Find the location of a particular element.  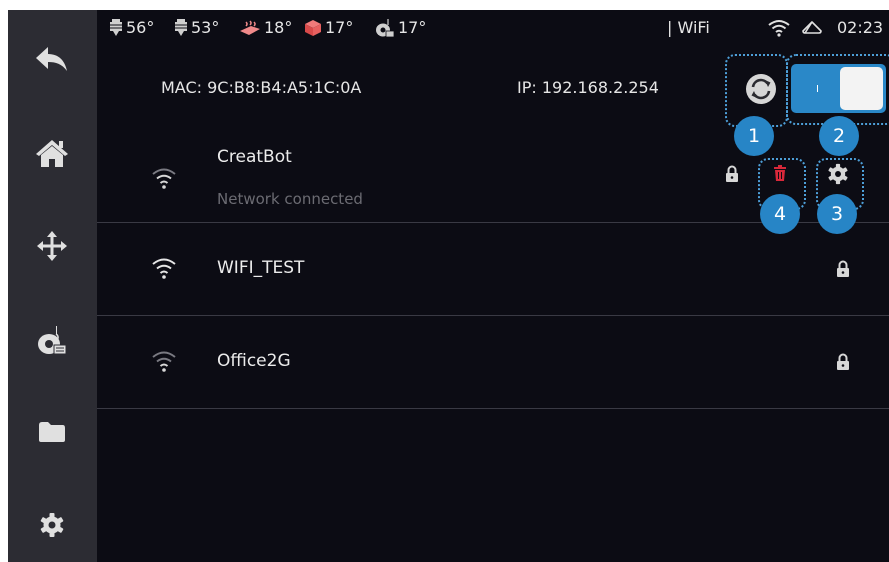

sidebar-item-back is located at coordinates (52, 59).